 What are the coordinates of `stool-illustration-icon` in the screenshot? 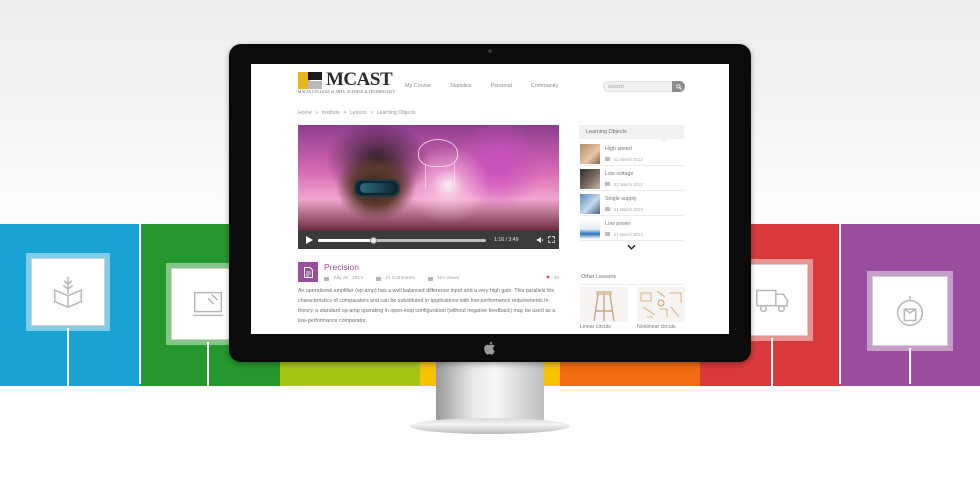 It's located at (604, 306).